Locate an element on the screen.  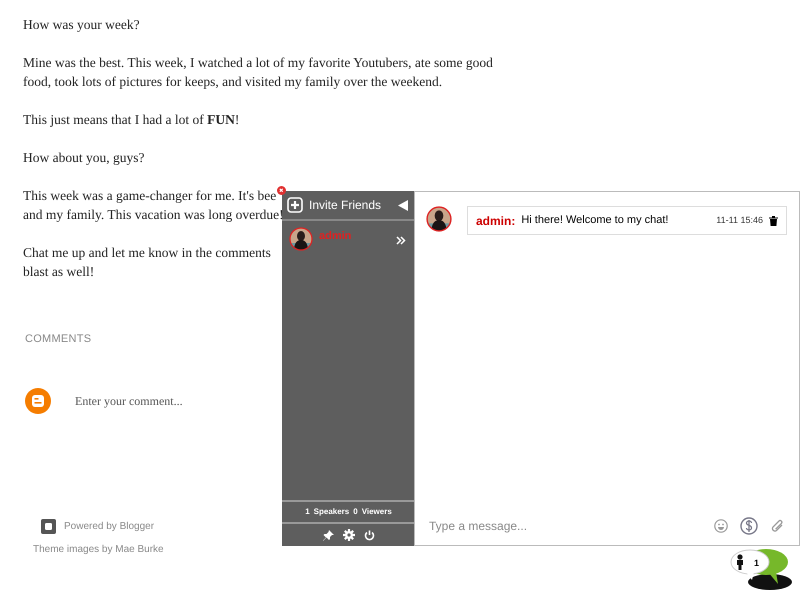
plus-icon is located at coordinates (295, 205).